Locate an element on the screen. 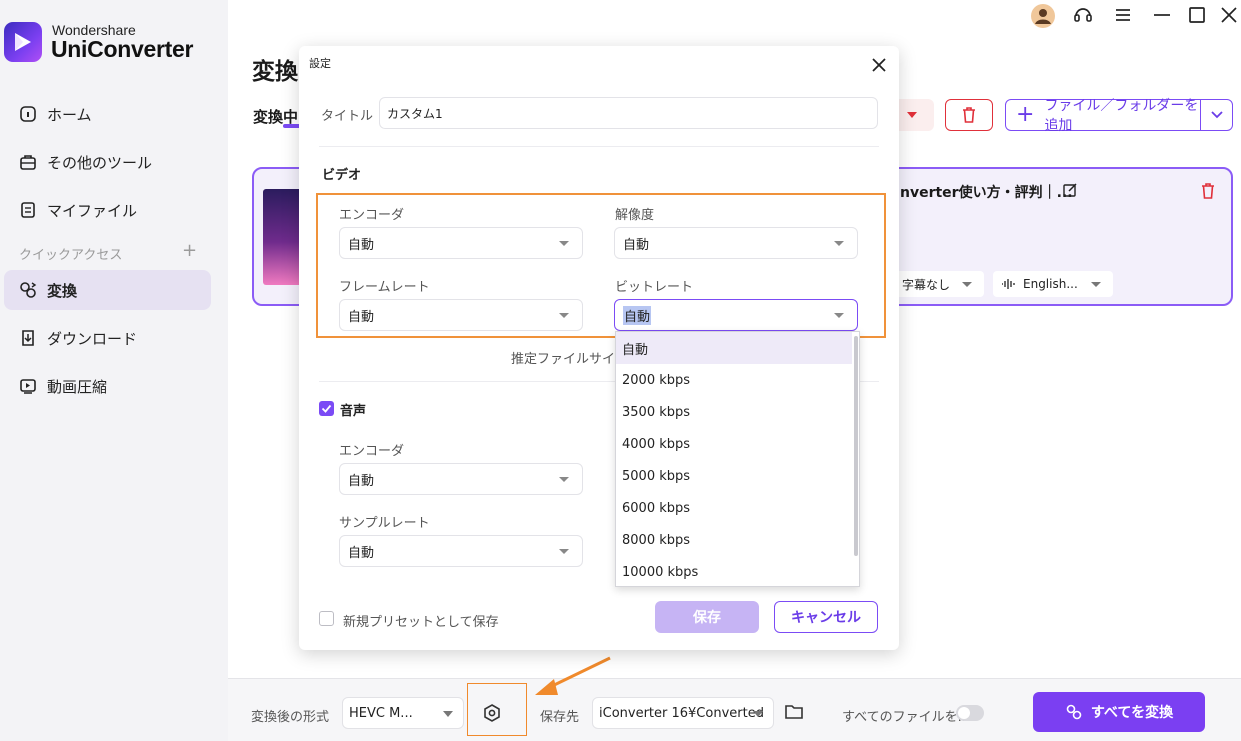 The width and height of the screenshot is (1241, 741). estimated-size-label: 推定ファイルサイズ is located at coordinates (569, 359).